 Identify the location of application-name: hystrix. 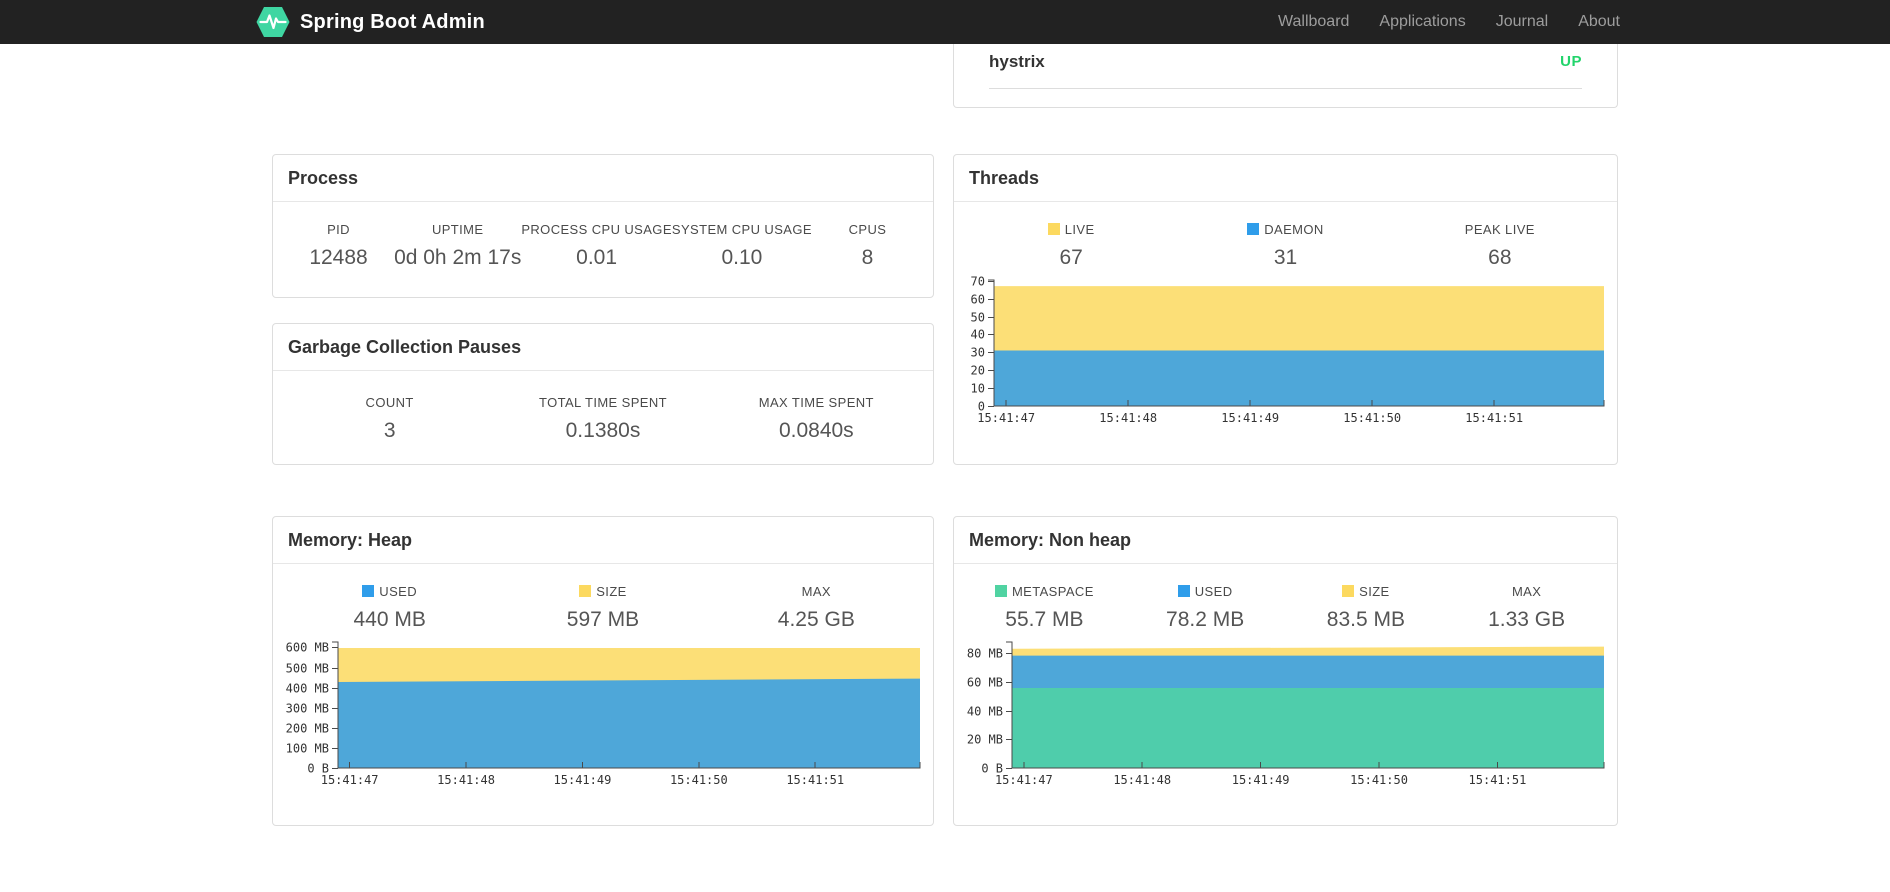
(1017, 62).